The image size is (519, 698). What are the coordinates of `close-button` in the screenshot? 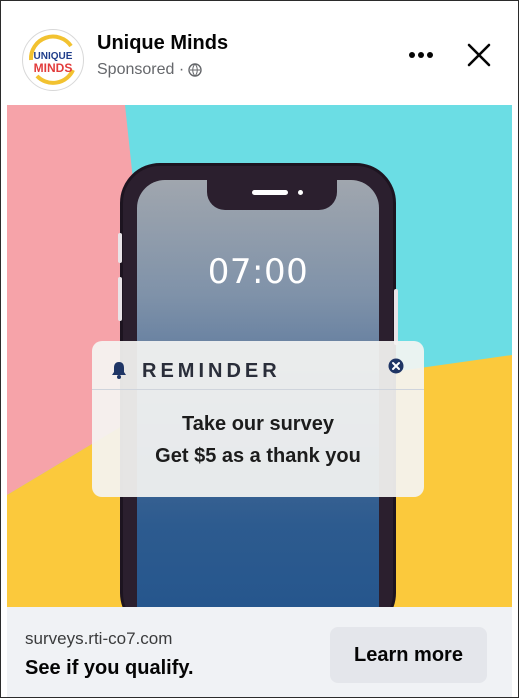 It's located at (479, 55).